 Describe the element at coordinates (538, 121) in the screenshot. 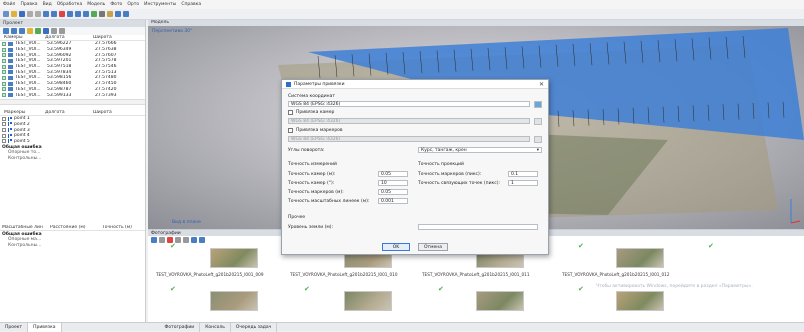

I see `camera-crs-picker-icon` at that location.